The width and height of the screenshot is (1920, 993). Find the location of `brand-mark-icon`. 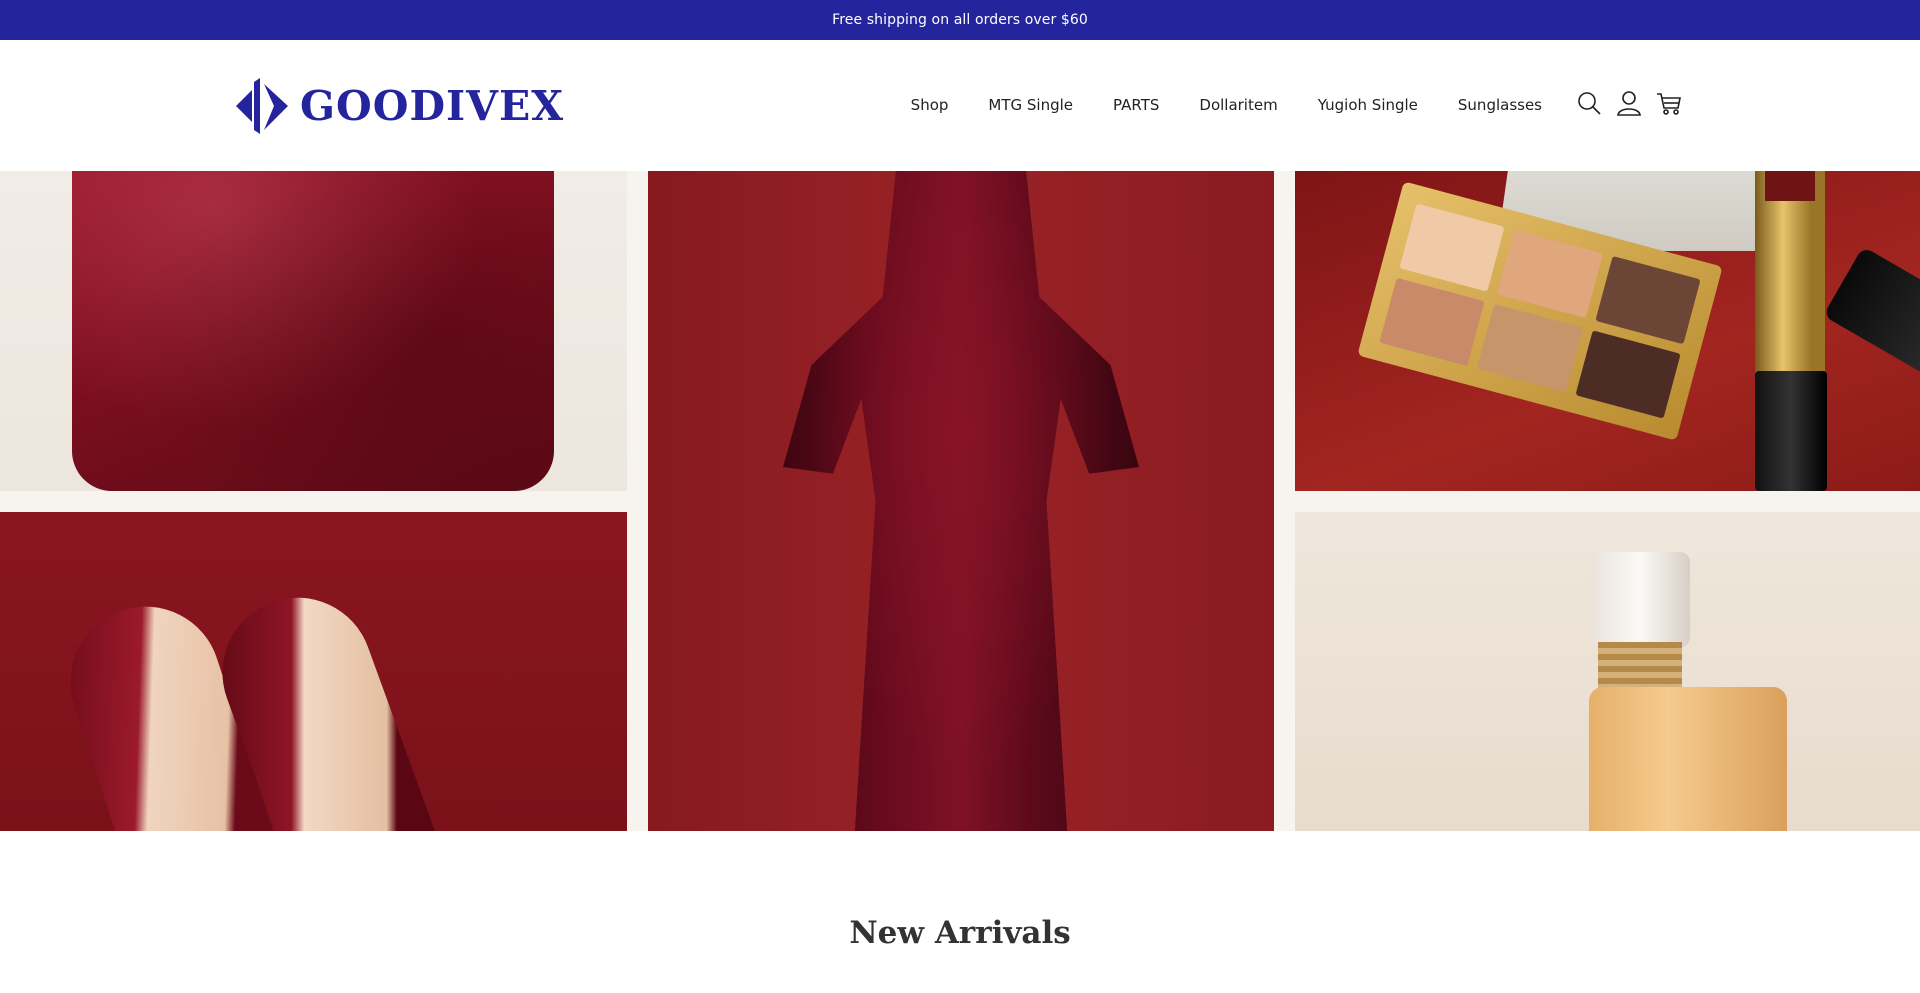

brand-mark-icon is located at coordinates (262, 106).